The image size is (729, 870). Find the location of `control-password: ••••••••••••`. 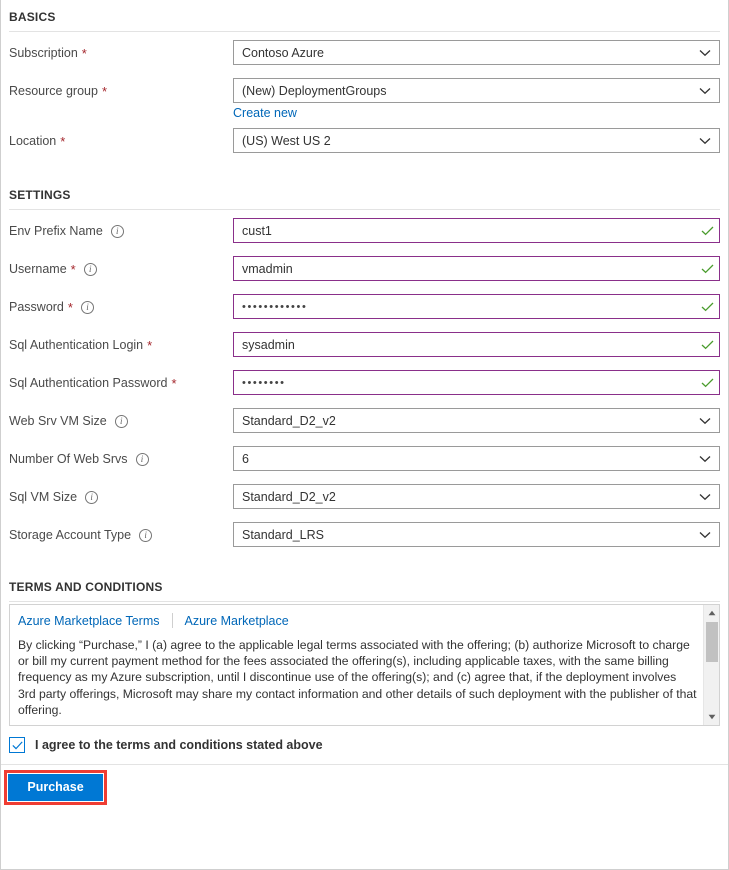

control-password: •••••••••••• is located at coordinates (476, 303).